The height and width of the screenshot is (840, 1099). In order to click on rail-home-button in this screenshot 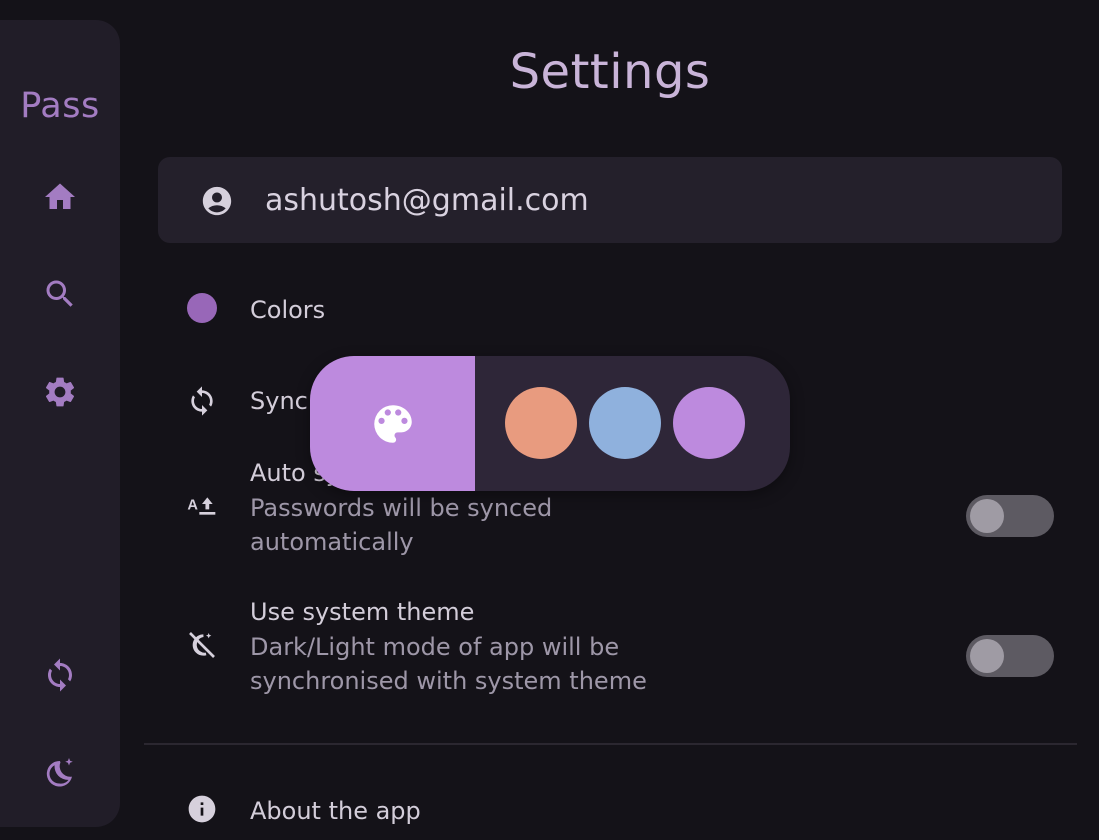, I will do `click(60, 197)`.